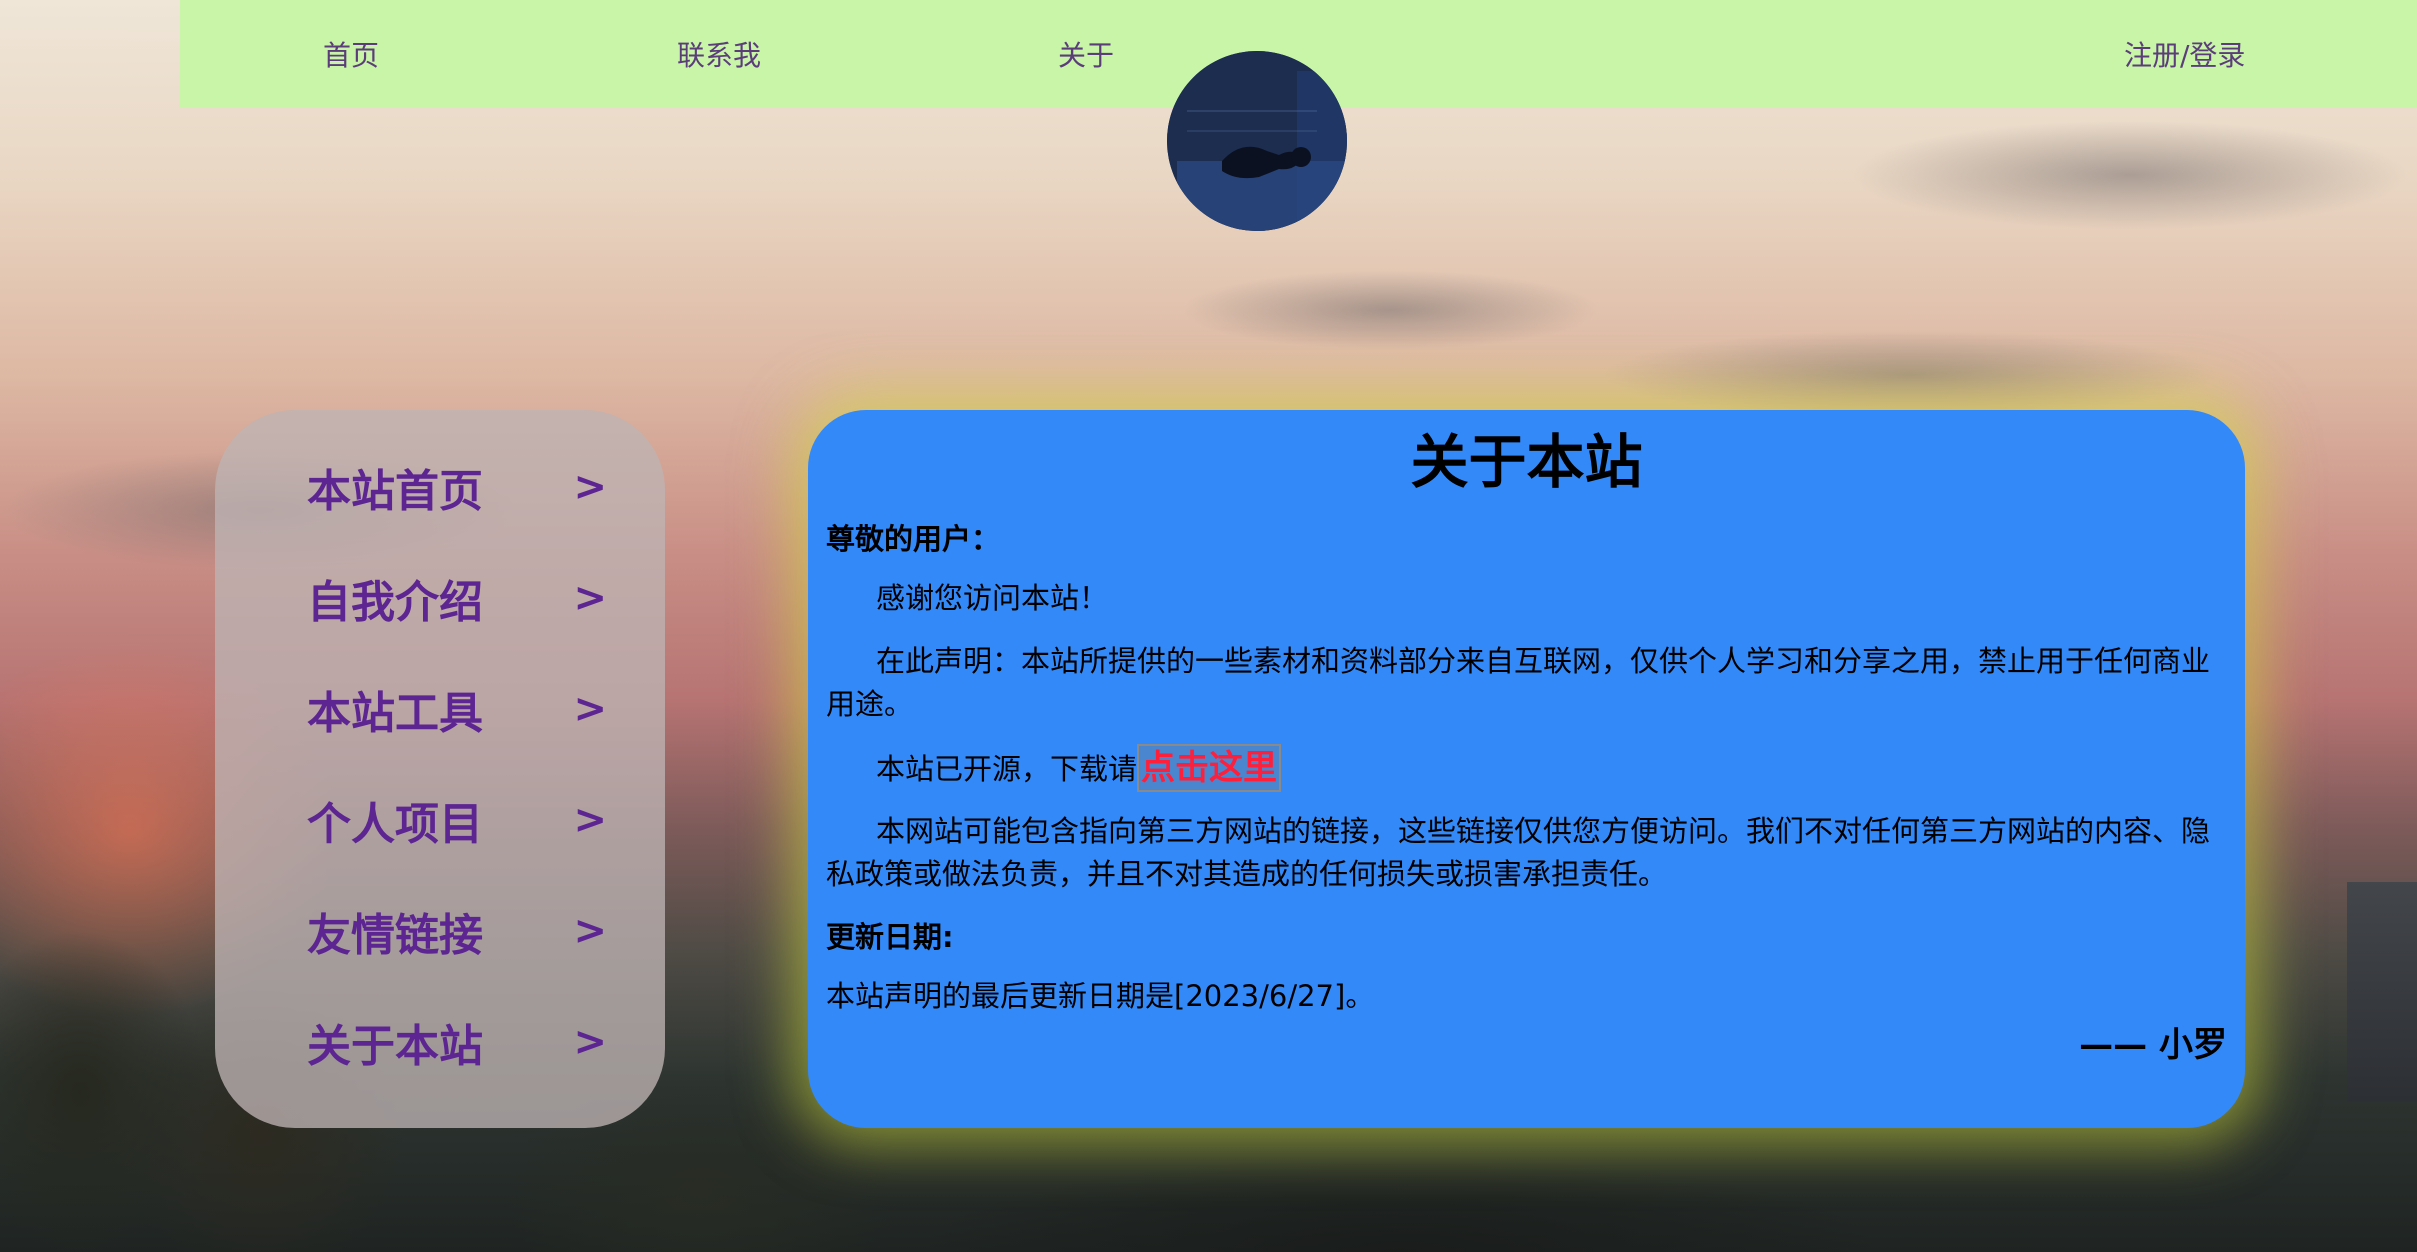 The height and width of the screenshot is (1252, 2417). Describe the element at coordinates (1209, 768) in the screenshot. I see `download-link: 点击这里` at that location.